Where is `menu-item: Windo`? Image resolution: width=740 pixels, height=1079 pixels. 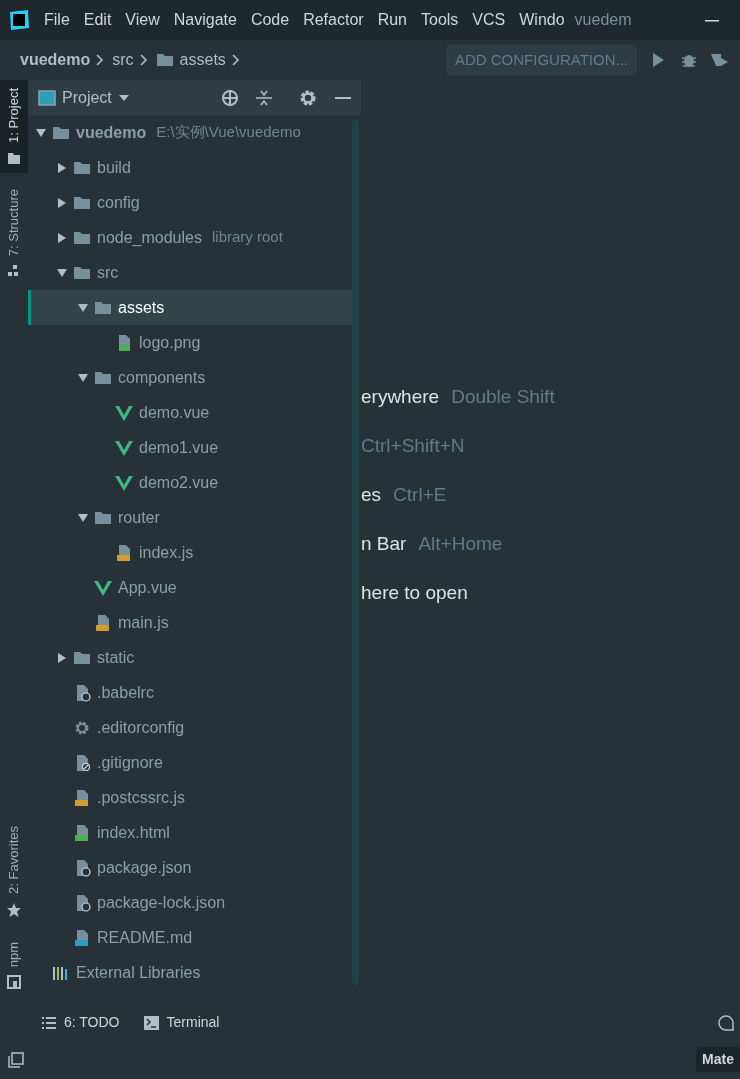
menu-item: Windo is located at coordinates (542, 20).